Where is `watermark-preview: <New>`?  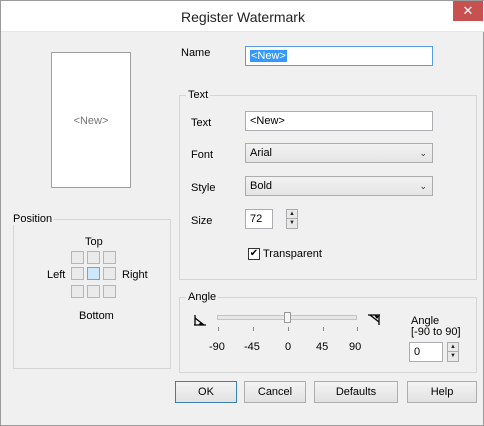
watermark-preview: <New> is located at coordinates (91, 120).